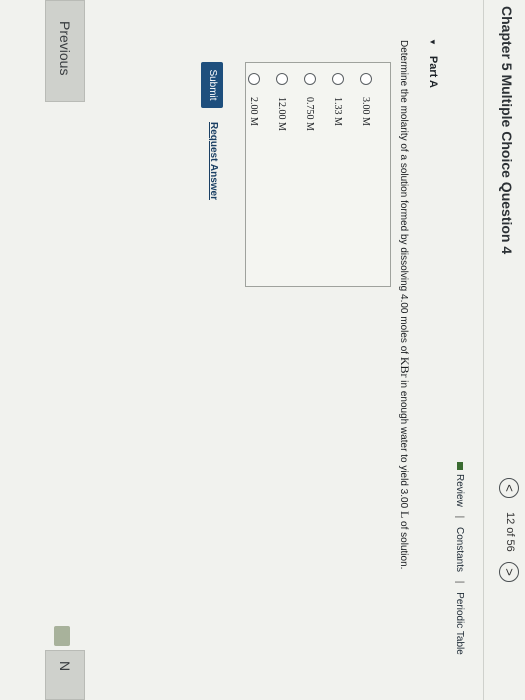  What do you see at coordinates (459, 623) in the screenshot?
I see `periodic-table-link: Periodic Table` at bounding box center [459, 623].